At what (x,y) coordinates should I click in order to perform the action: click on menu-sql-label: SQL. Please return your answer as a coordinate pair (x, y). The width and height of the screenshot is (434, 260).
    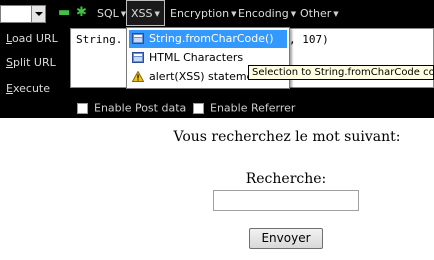
    Looking at the image, I should click on (108, 13).